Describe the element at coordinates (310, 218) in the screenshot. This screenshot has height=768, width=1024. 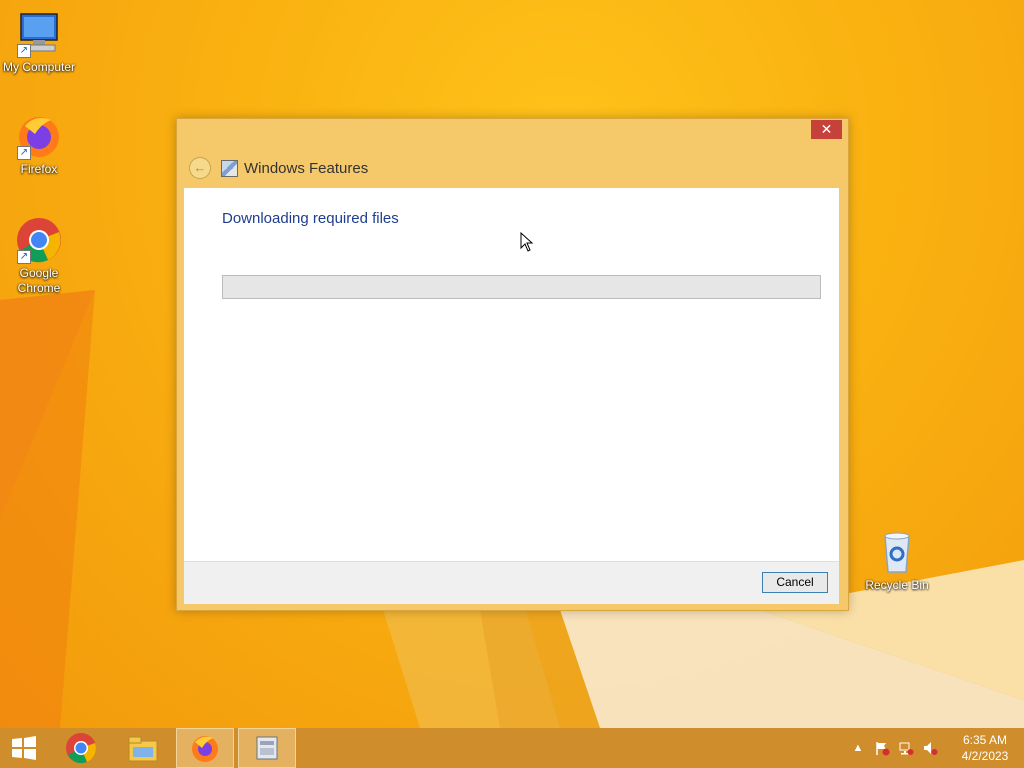
I see `status-heading: Downloading required files` at that location.